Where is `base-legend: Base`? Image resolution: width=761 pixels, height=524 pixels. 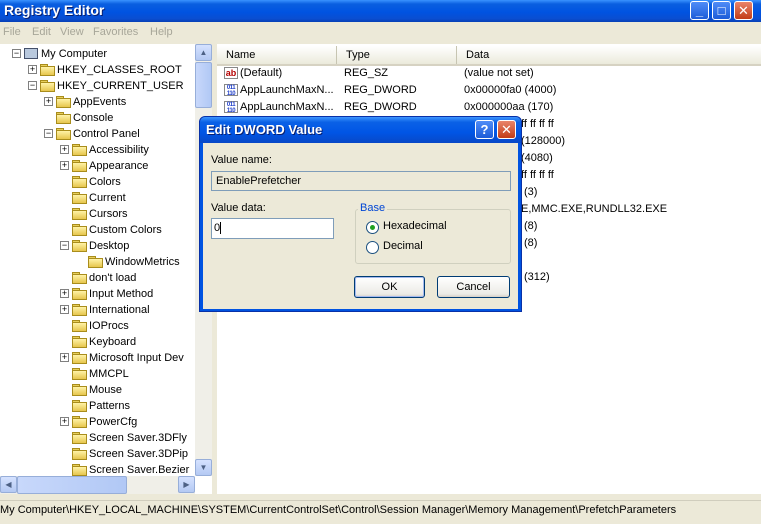
base-legend: Base is located at coordinates (373, 208).